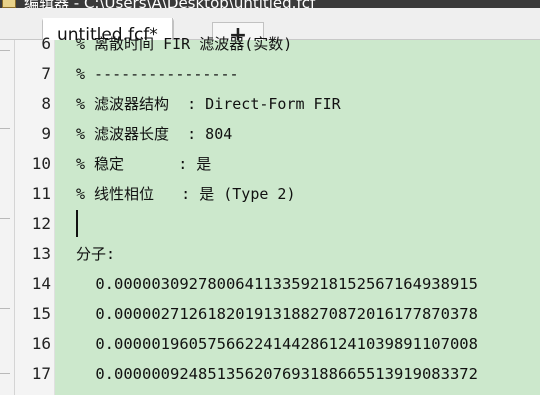 The height and width of the screenshot is (395, 540). Describe the element at coordinates (184, 44) in the screenshot. I see `code-line: % 离散时间 FIR 滤波器(实数)` at that location.